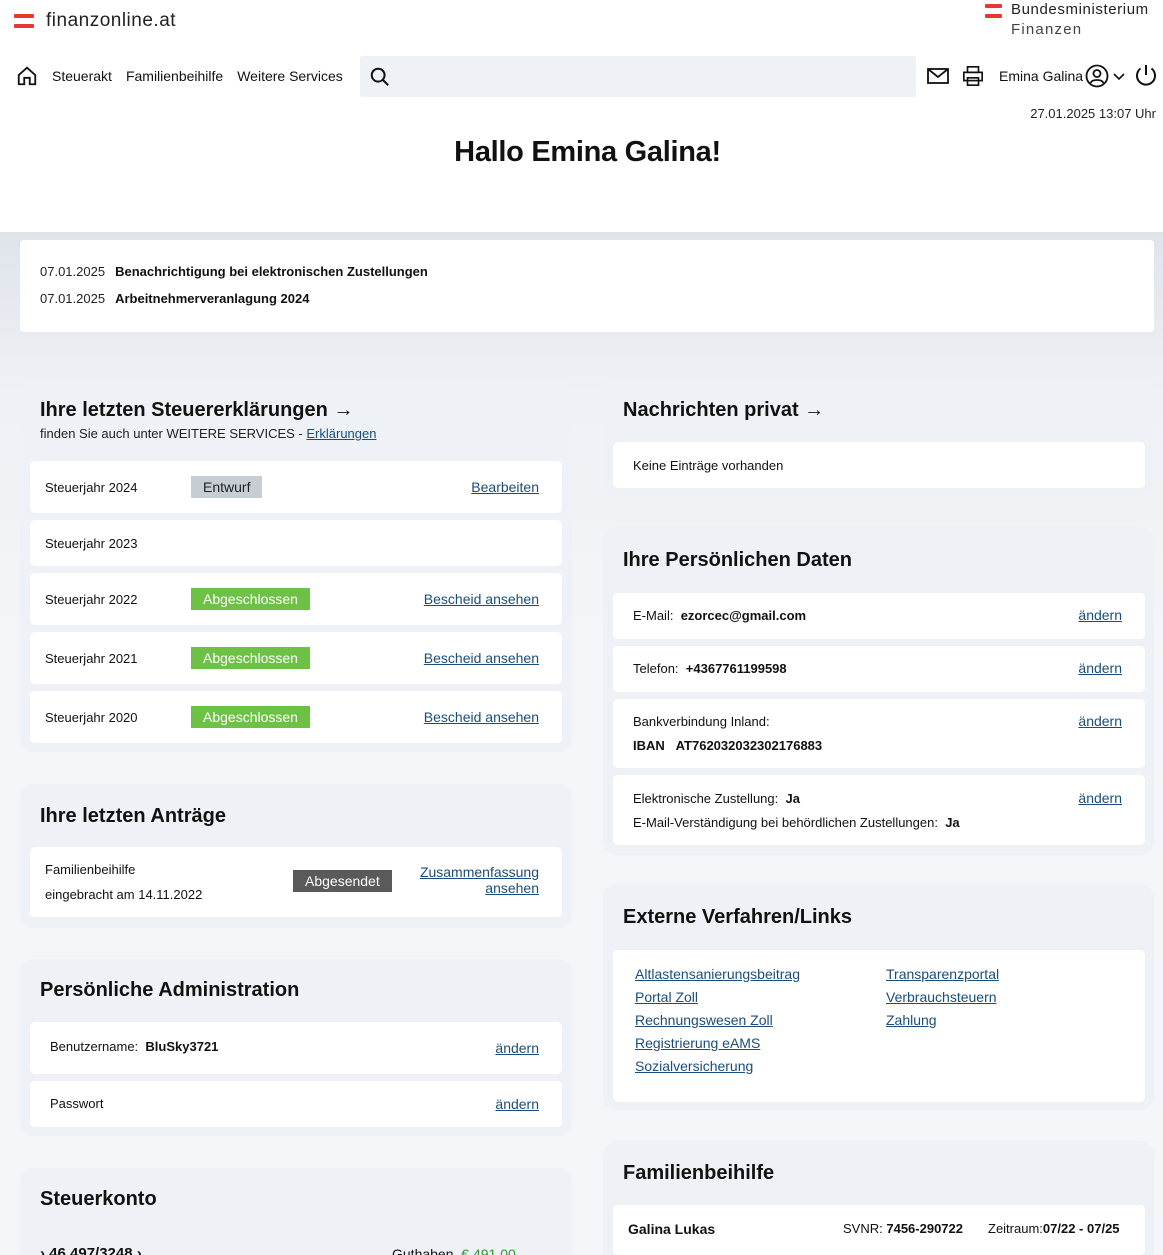 The height and width of the screenshot is (1255, 1163). What do you see at coordinates (94, 1046) in the screenshot?
I see `username-label-text: Benutzername:` at bounding box center [94, 1046].